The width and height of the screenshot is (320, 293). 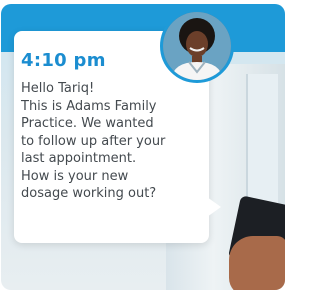 I want to click on background-window, so click(x=262, y=139).